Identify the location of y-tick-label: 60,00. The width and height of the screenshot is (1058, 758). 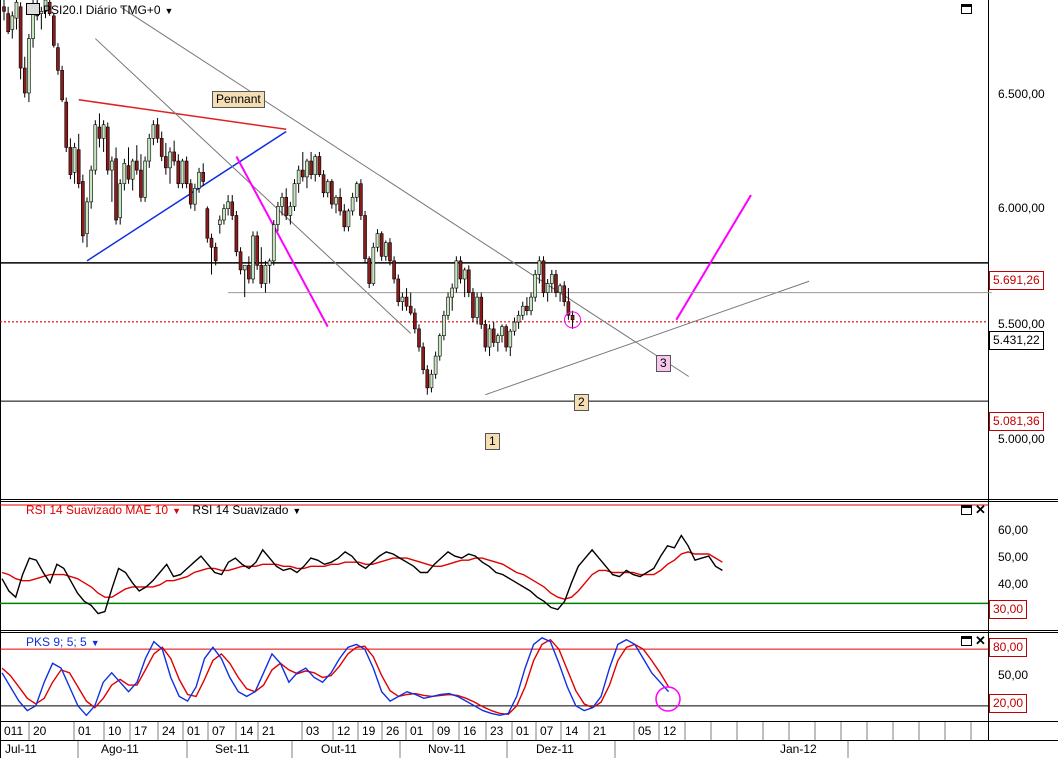
(1013, 530).